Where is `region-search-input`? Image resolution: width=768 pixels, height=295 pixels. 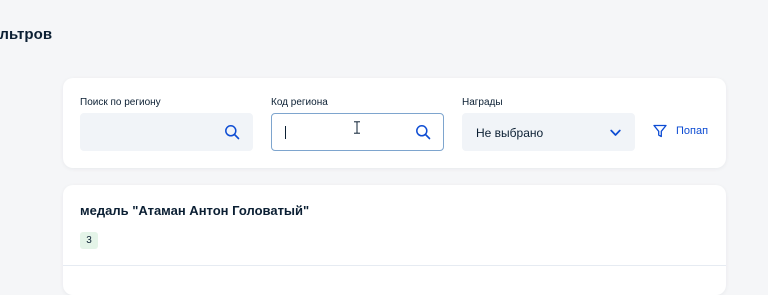
region-search-input is located at coordinates (161, 132).